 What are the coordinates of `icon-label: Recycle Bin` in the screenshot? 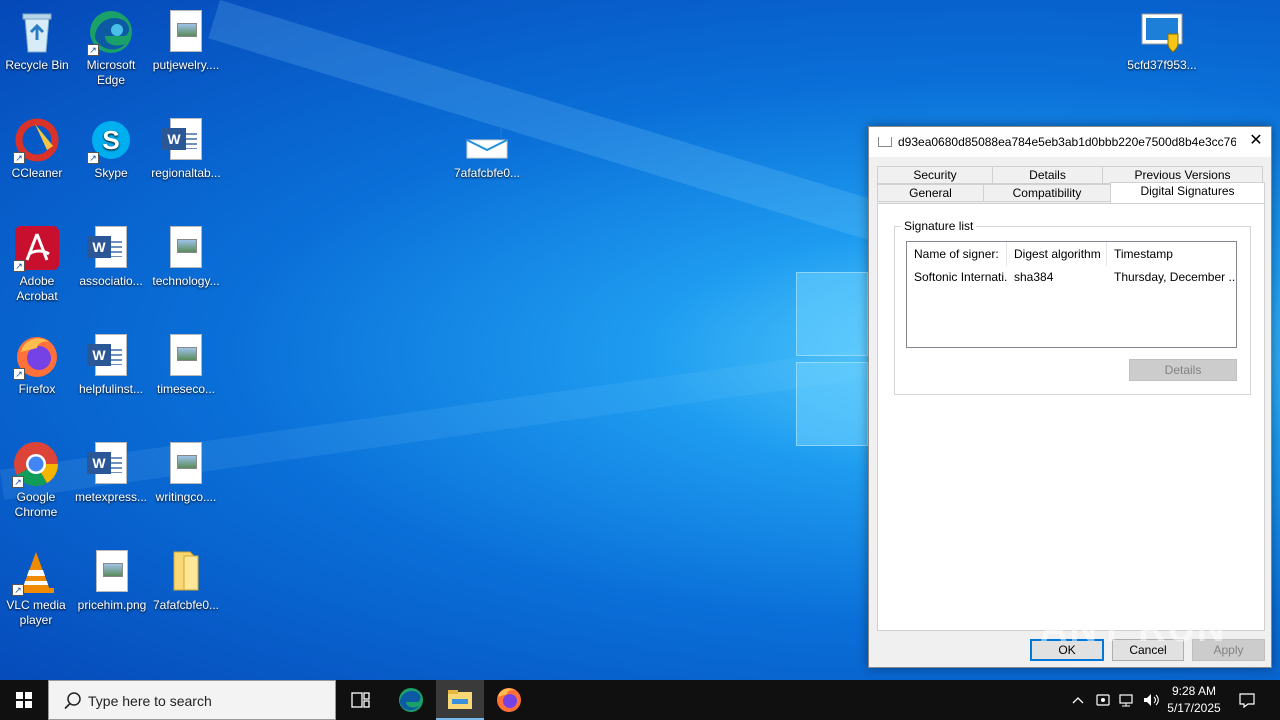 It's located at (37, 65).